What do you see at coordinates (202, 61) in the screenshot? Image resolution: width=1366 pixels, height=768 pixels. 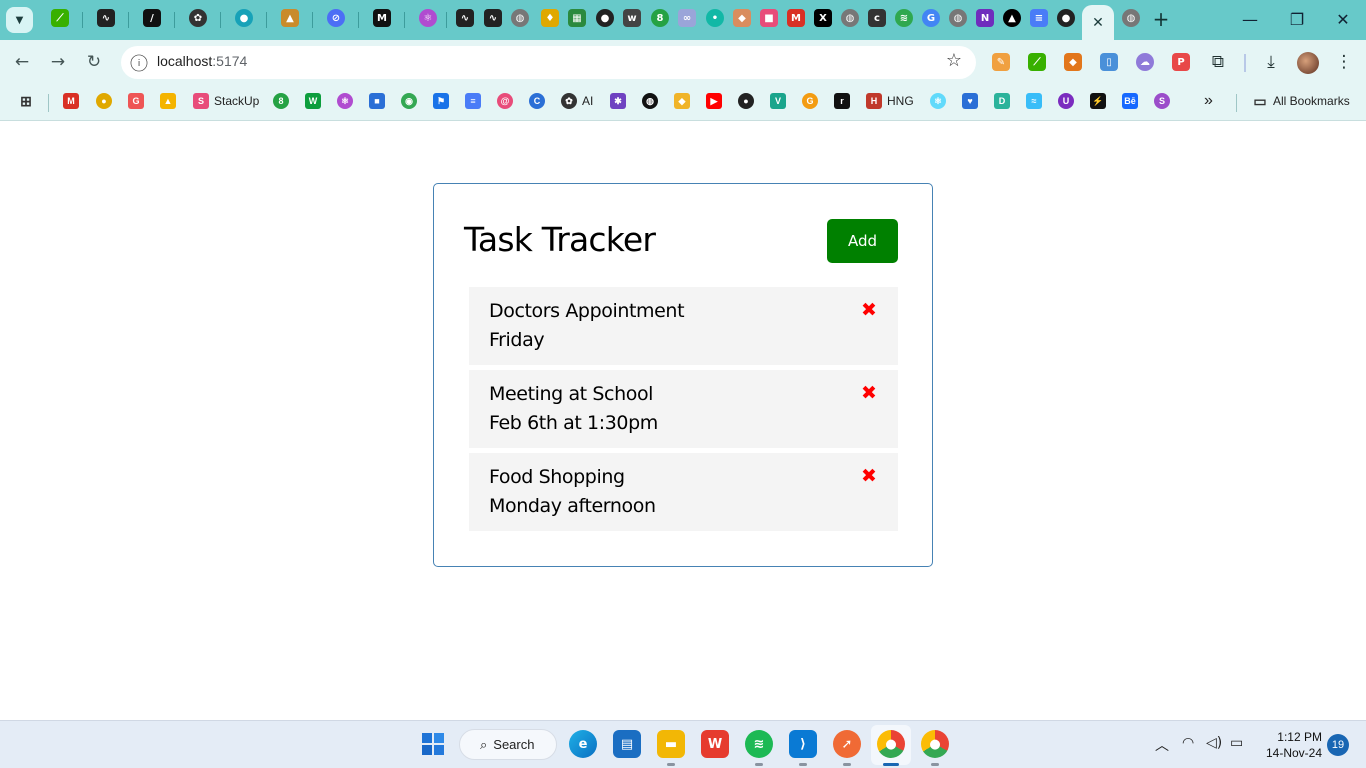 I see `url-text: localhost:5174` at bounding box center [202, 61].